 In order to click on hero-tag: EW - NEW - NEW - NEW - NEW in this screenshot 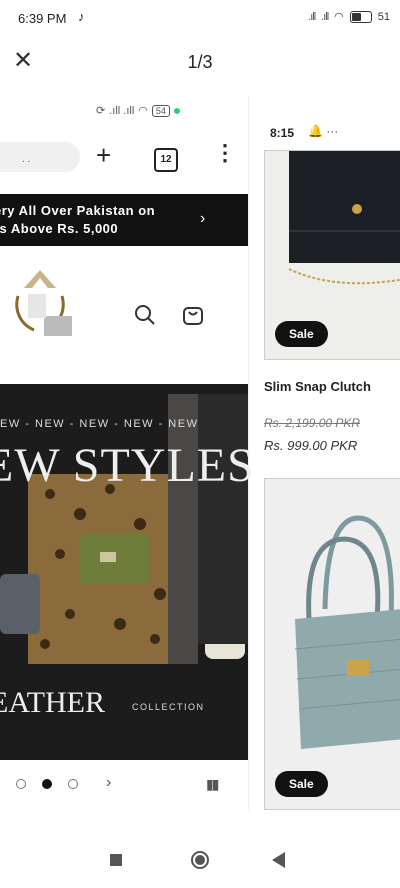, I will do `click(99, 424)`.